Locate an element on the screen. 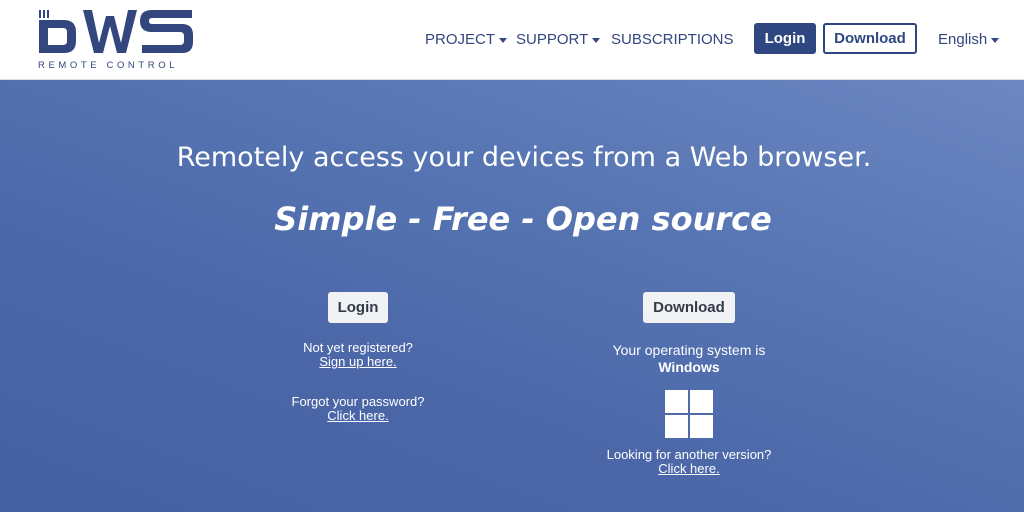 The width and height of the screenshot is (1024, 512). language-selector-link: English is located at coordinates (969, 39).